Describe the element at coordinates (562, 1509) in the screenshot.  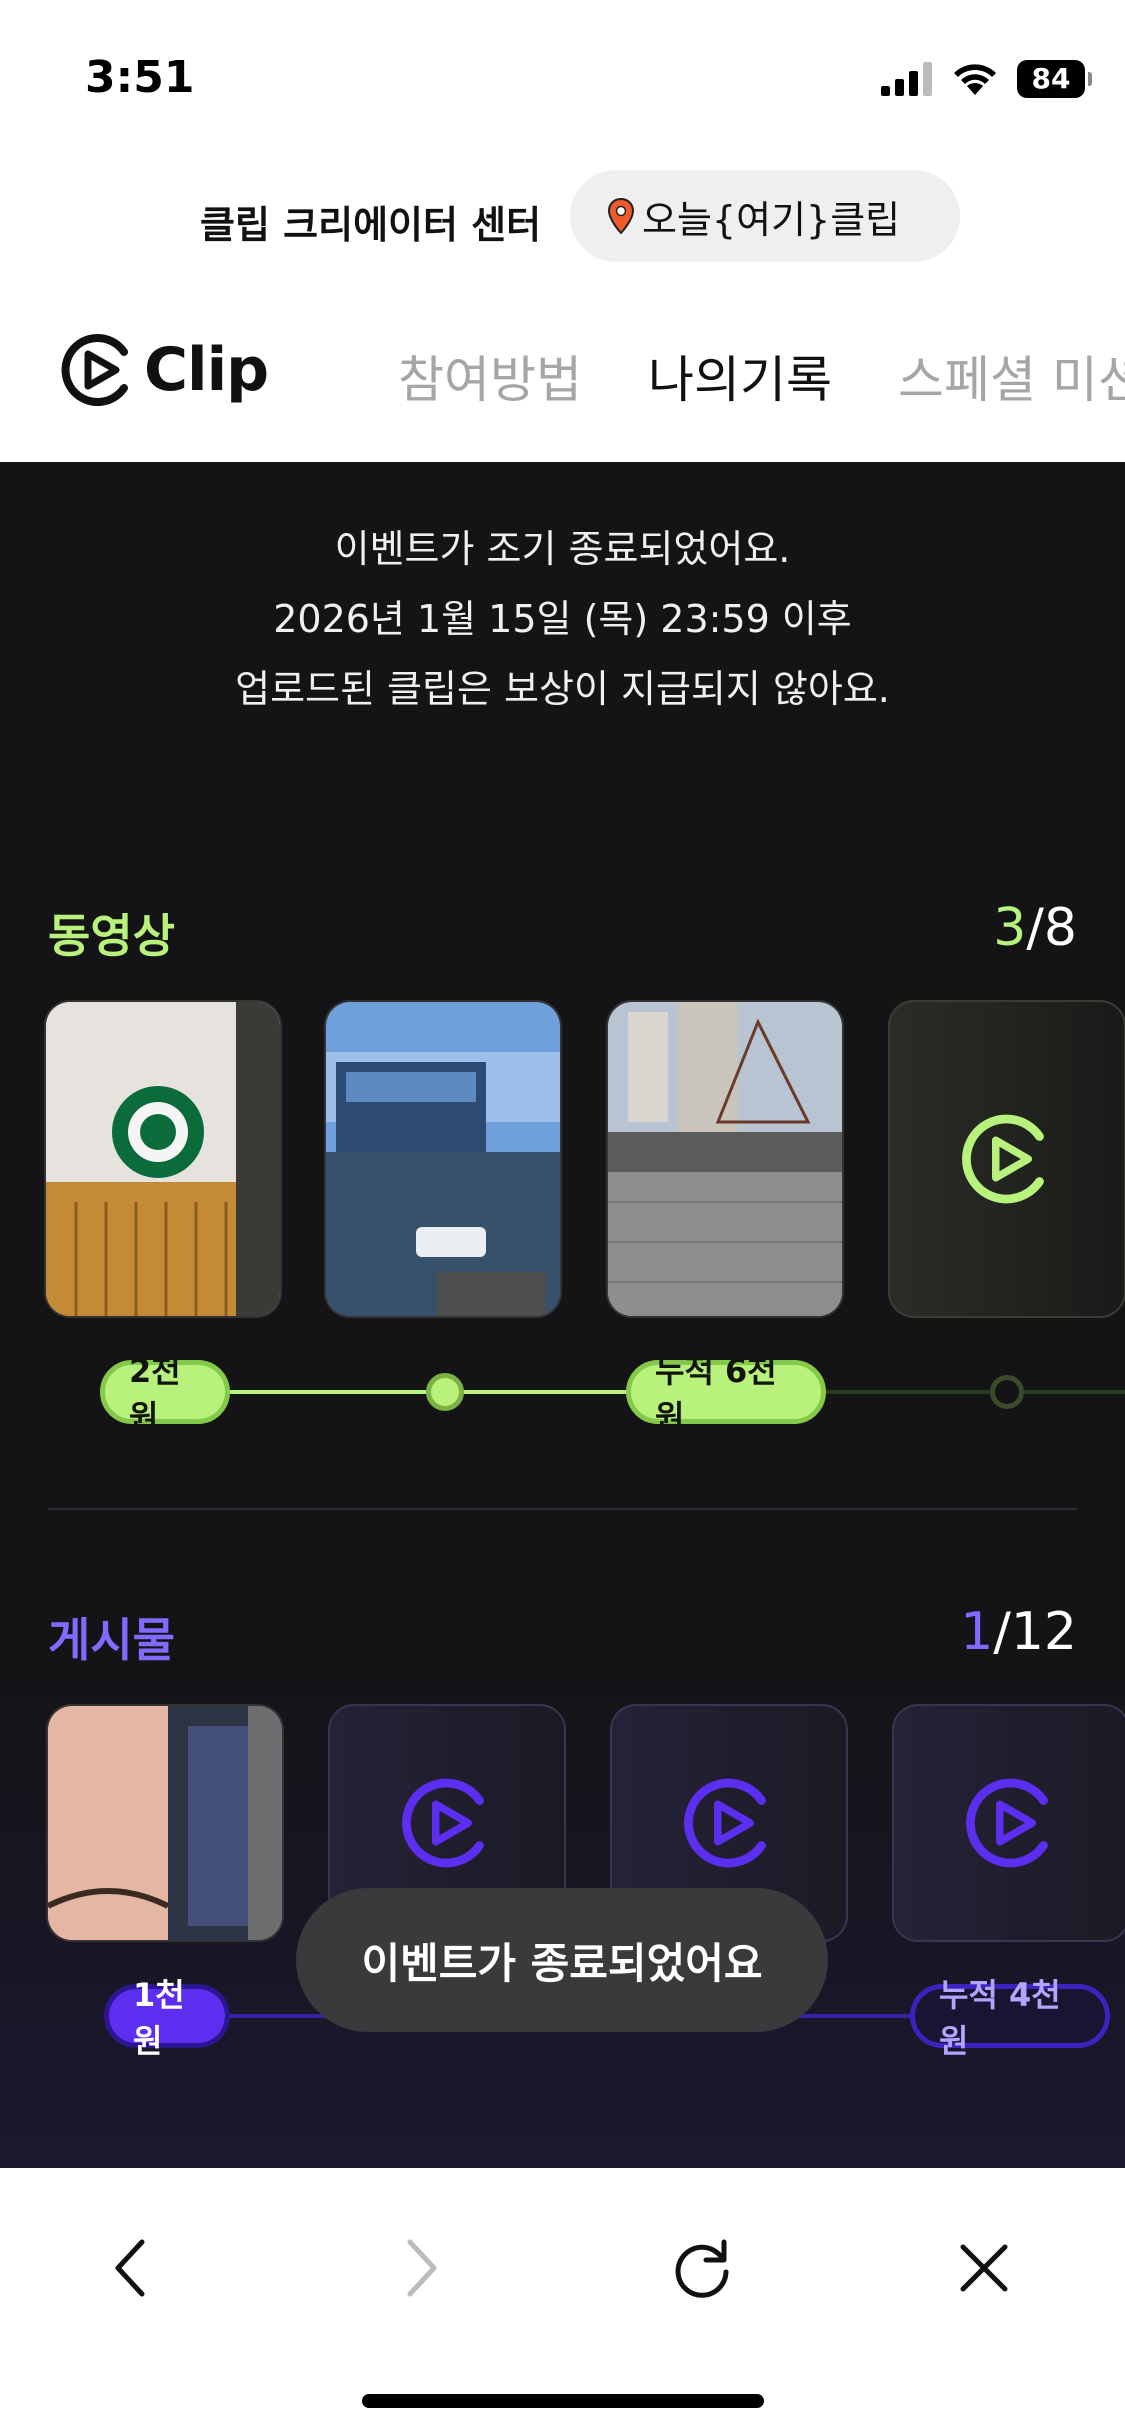
I see `section-divider` at that location.